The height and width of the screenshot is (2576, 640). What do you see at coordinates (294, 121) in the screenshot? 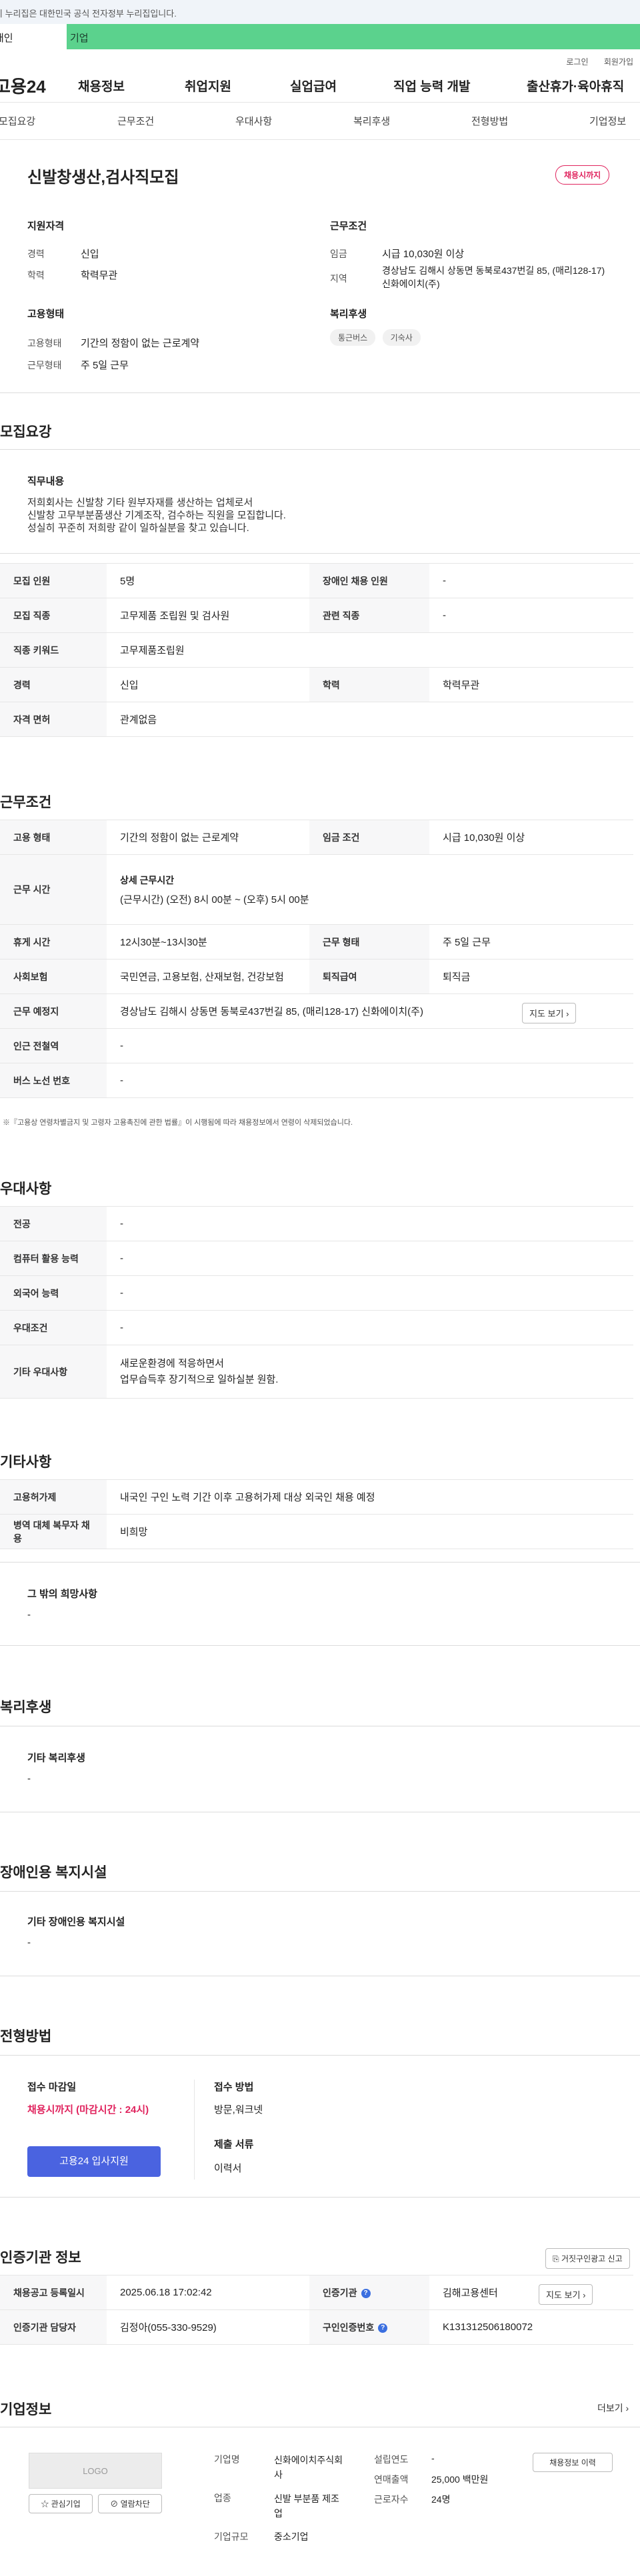
I see `lnb-item-preferences: 우대사항` at bounding box center [294, 121].